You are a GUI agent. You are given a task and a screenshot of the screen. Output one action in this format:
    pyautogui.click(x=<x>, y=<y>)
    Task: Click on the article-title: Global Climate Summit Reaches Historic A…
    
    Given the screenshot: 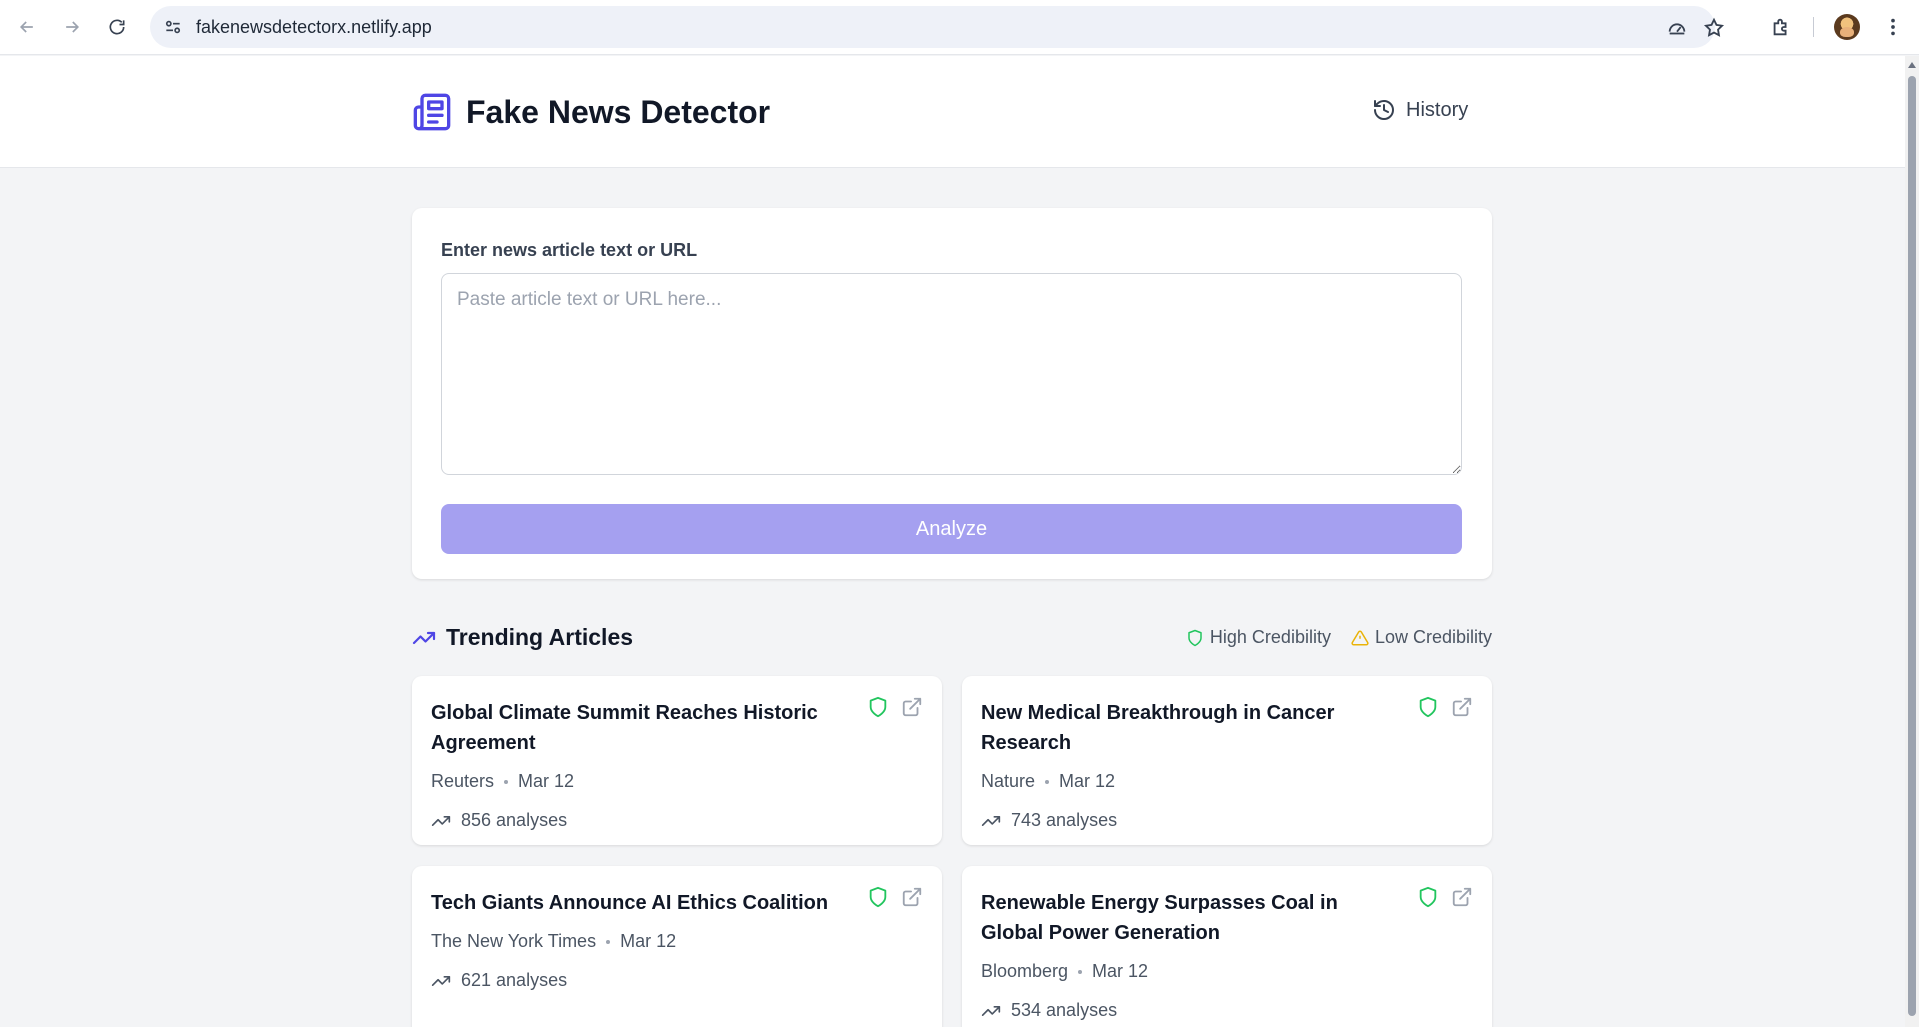 What is the action you would take?
    pyautogui.click(x=631, y=728)
    